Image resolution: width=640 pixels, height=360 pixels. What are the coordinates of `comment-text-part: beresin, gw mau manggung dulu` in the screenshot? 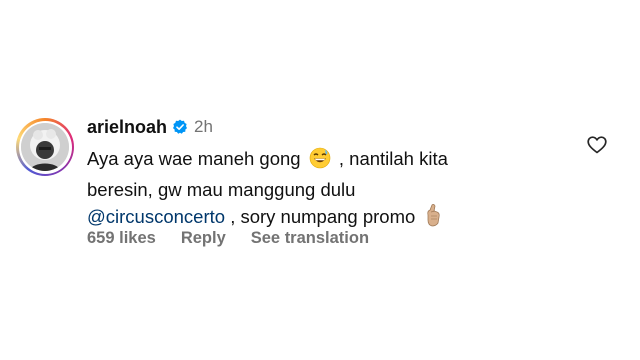 It's located at (221, 189).